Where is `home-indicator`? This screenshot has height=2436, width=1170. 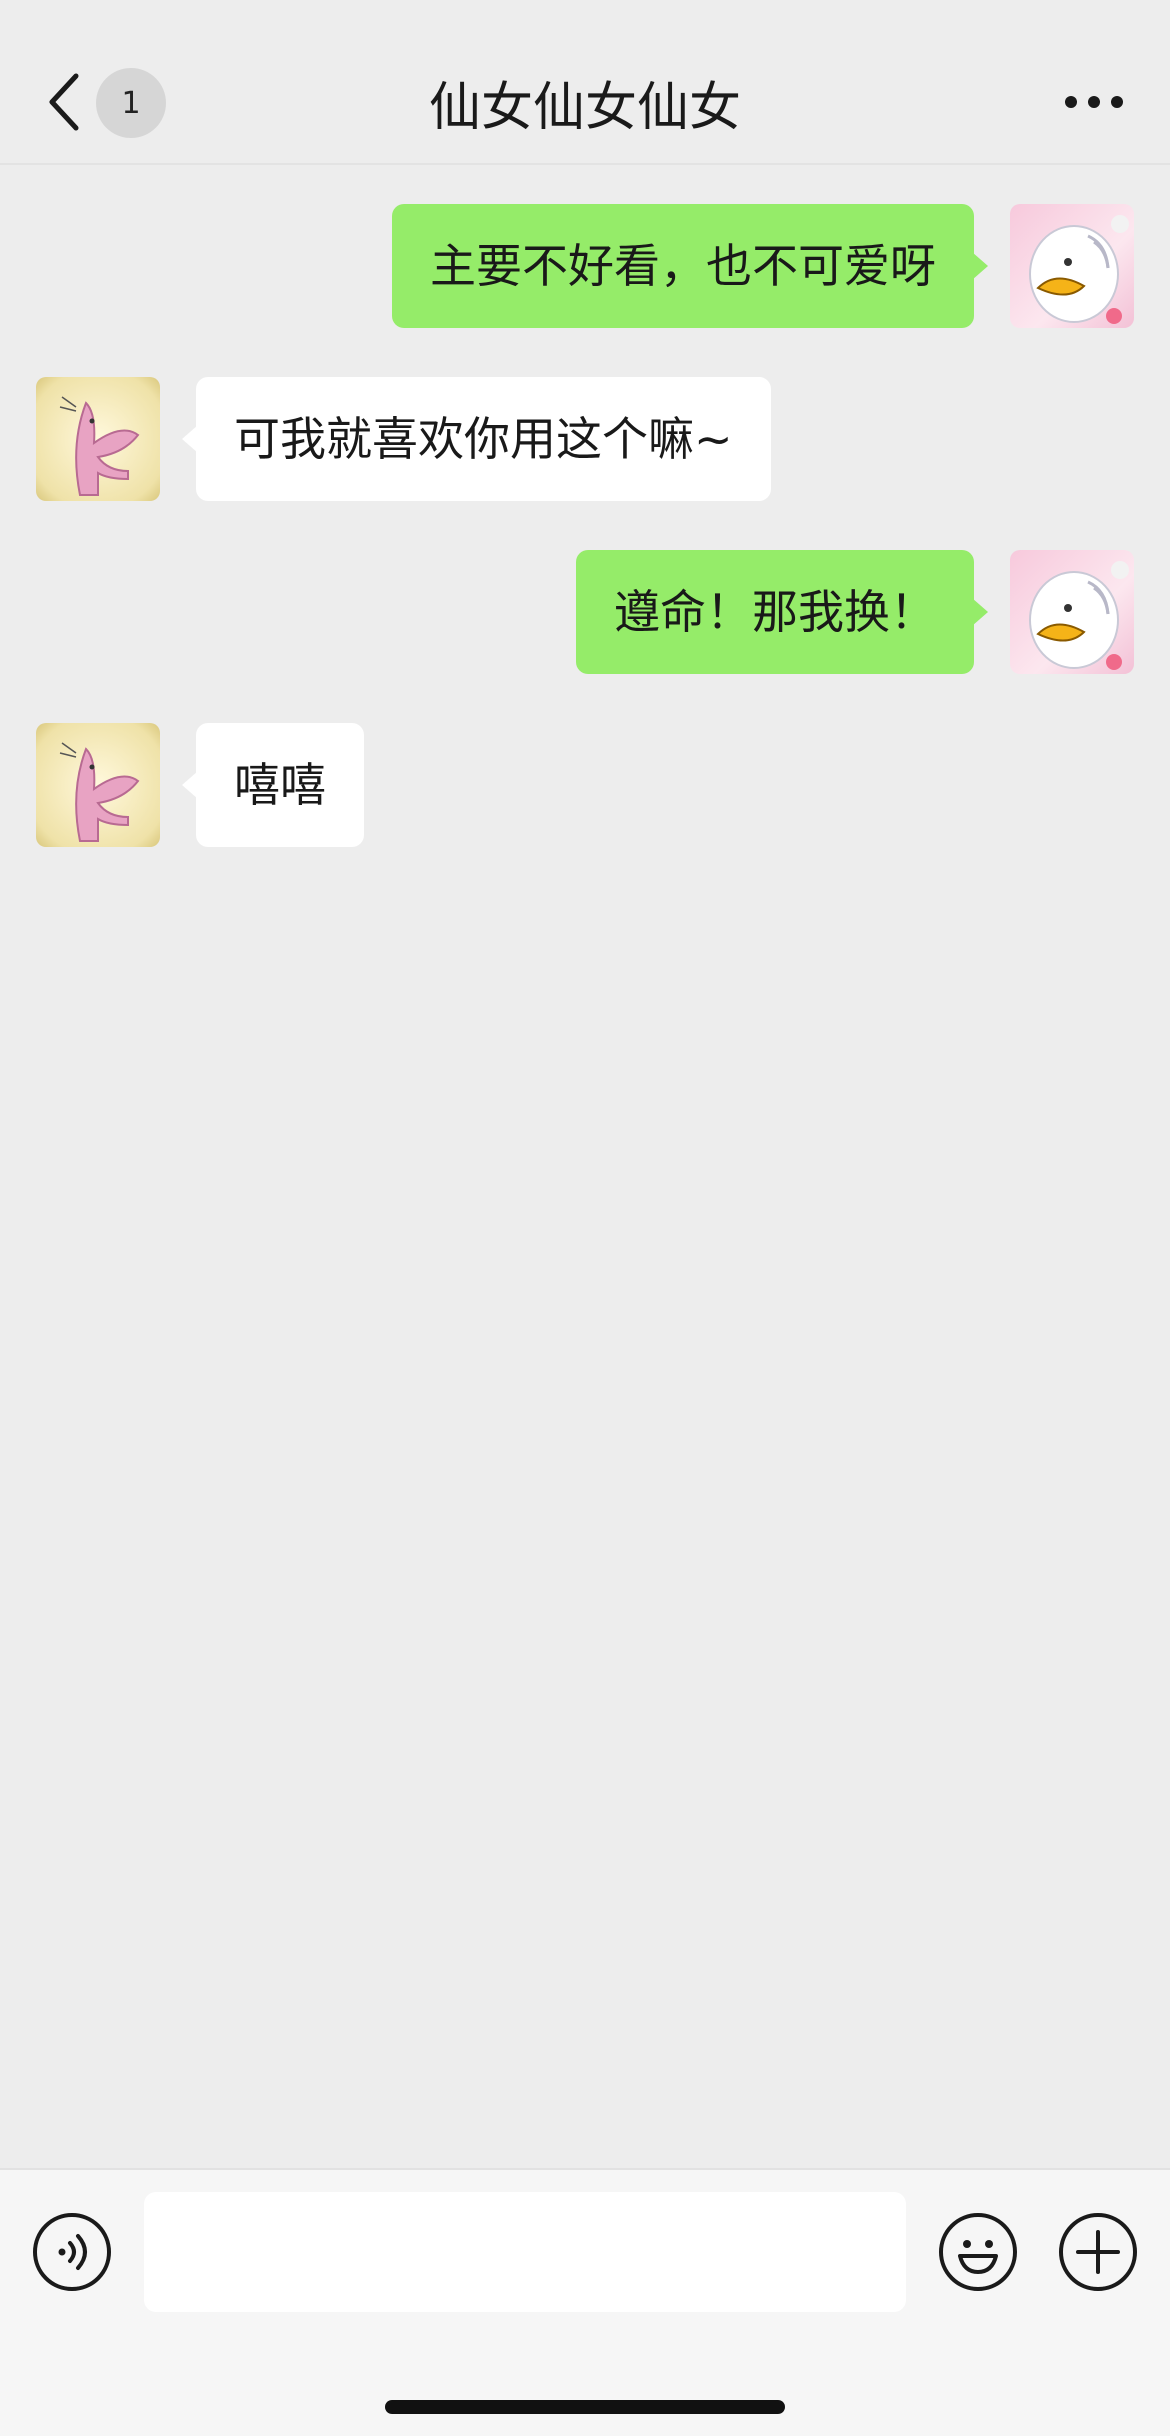 home-indicator is located at coordinates (585, 2407).